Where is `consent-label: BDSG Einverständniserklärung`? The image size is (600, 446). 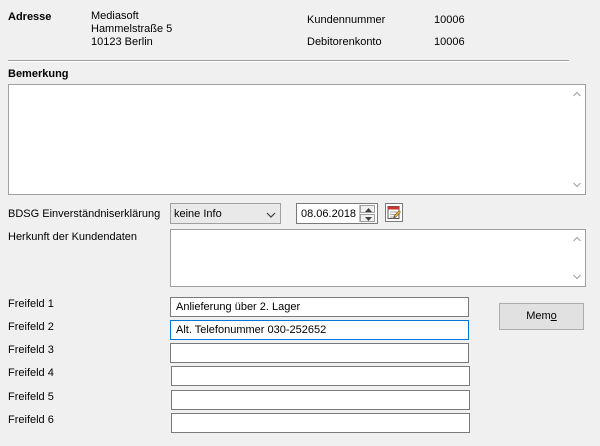 consent-label: BDSG Einverständniserklärung is located at coordinates (84, 214).